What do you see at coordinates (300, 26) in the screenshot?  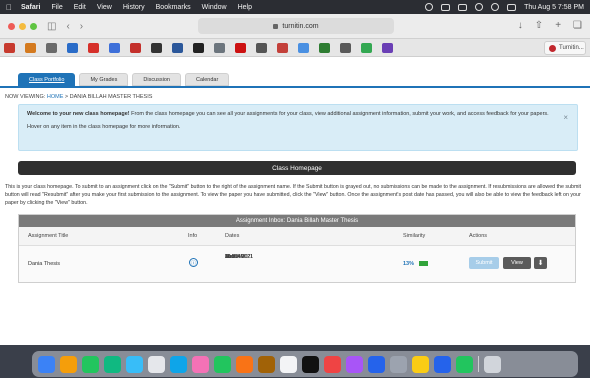 I see `address-url: turnitin.com` at bounding box center [300, 26].